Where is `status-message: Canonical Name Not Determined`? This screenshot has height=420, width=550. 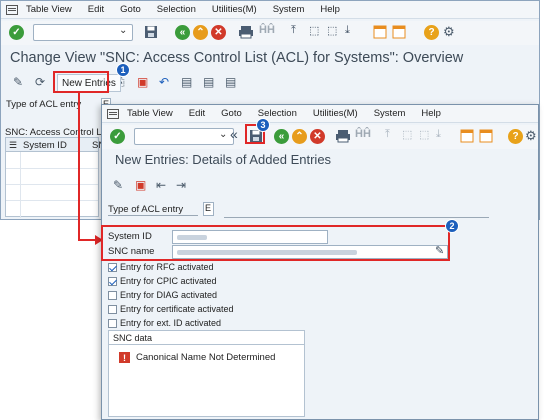
status-message: Canonical Name Not Determined is located at coordinates (206, 357).